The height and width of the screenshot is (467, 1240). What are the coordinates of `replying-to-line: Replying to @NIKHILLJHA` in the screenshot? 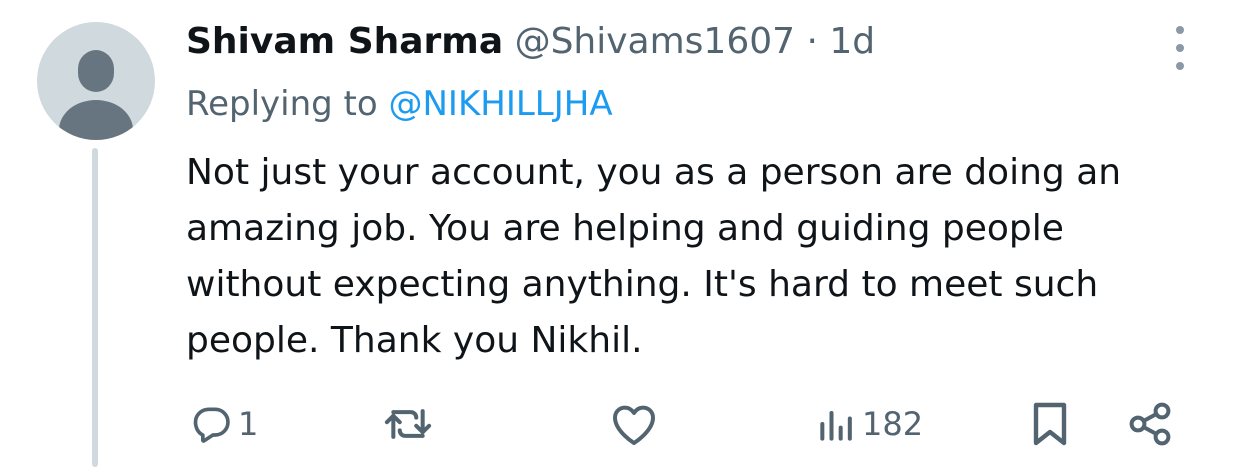 It's located at (399, 104).